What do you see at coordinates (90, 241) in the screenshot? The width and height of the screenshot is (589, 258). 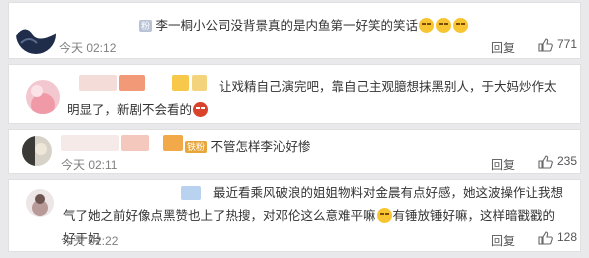 I see `timestamp: 今天 02:22` at bounding box center [90, 241].